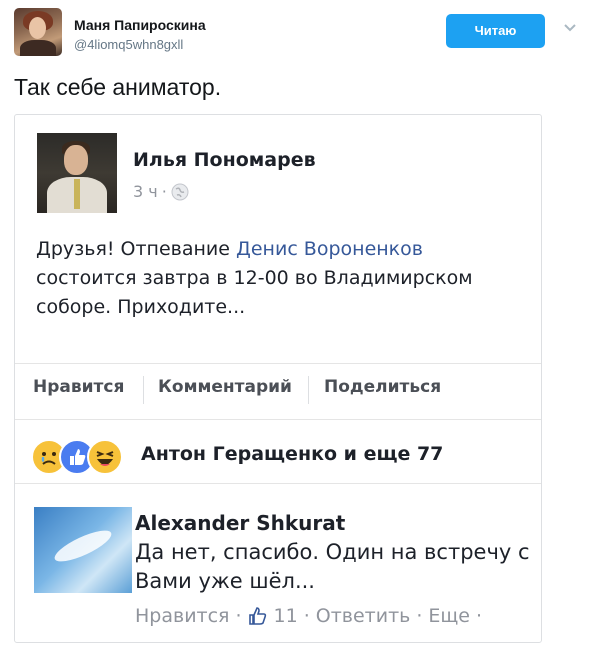  I want to click on post-text-start: Друзья! Отпевание, so click(136, 249).